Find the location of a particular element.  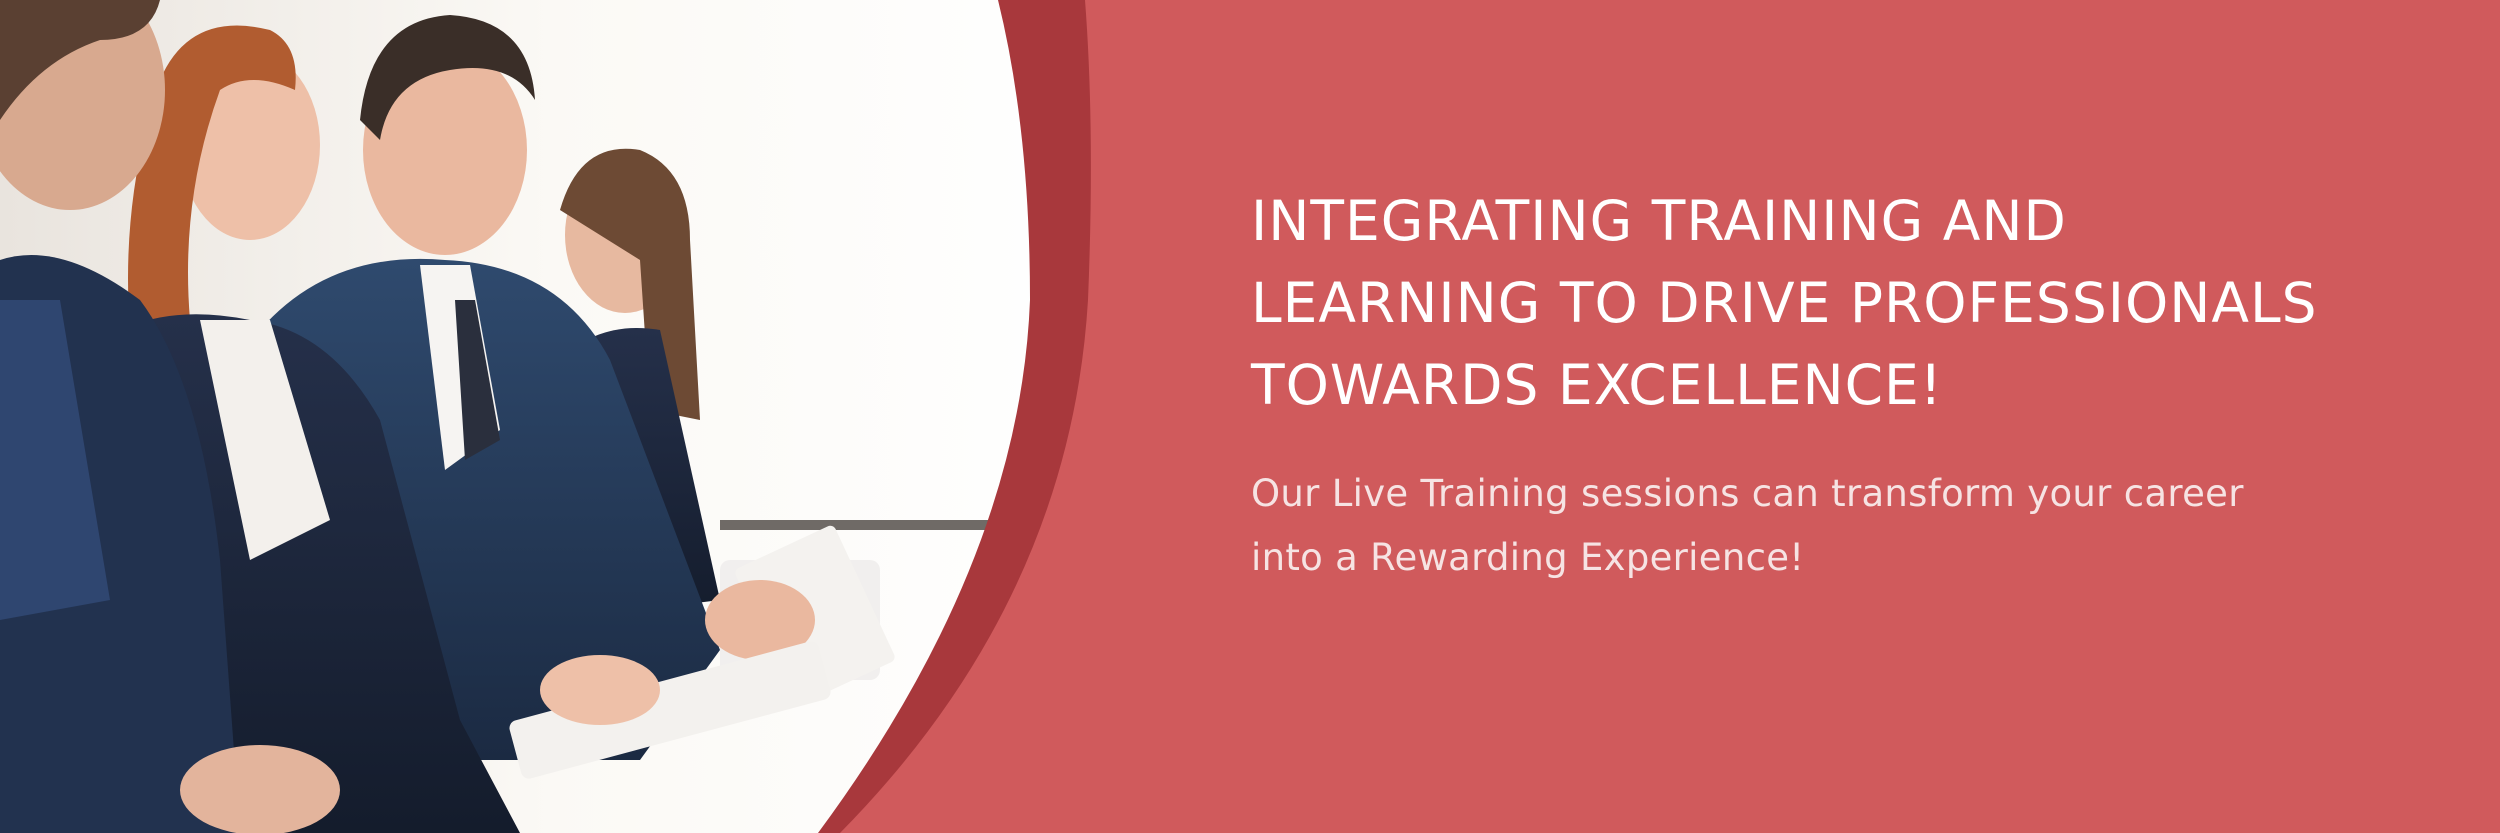

headline-line: LEARNING TO DRIVE PROFESSIONALS is located at coordinates (1784, 303).